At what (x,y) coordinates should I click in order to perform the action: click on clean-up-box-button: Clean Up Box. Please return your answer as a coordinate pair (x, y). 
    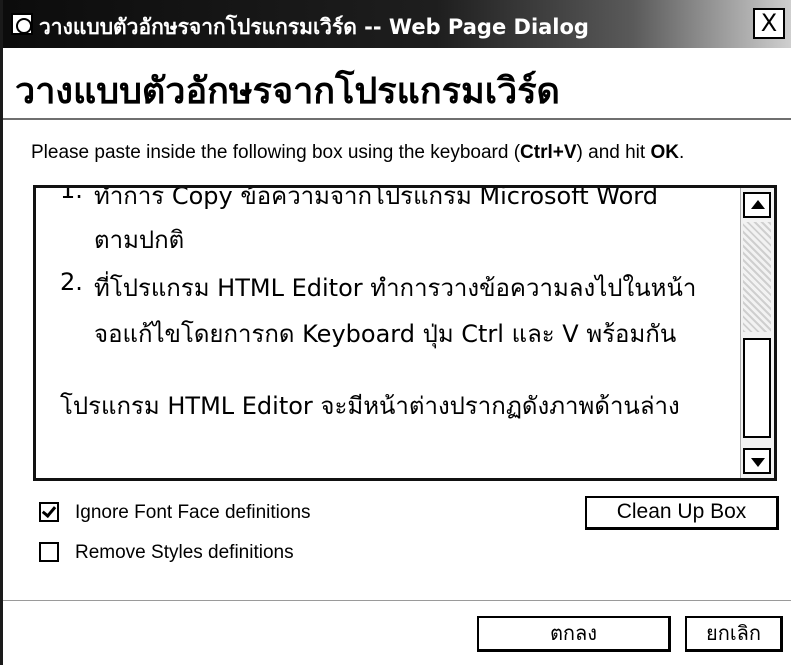
    Looking at the image, I should click on (682, 513).